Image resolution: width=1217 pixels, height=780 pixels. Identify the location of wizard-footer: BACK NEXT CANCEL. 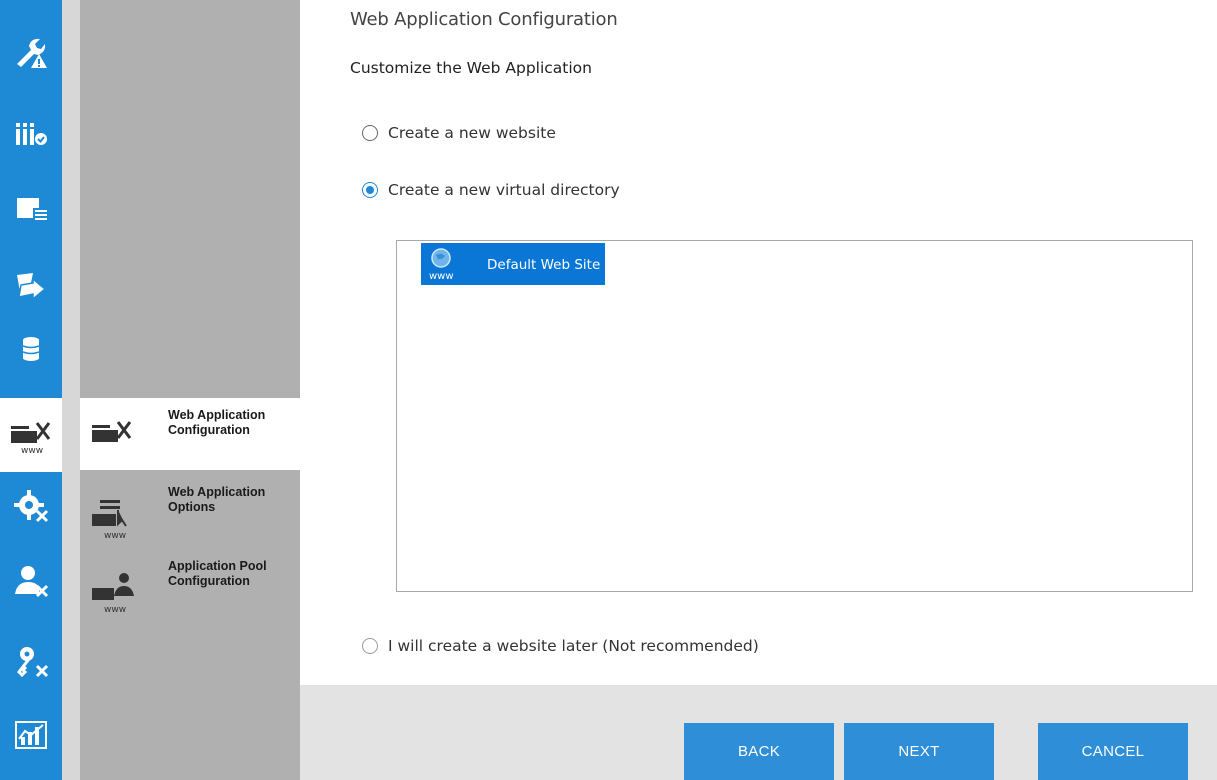
(758, 732).